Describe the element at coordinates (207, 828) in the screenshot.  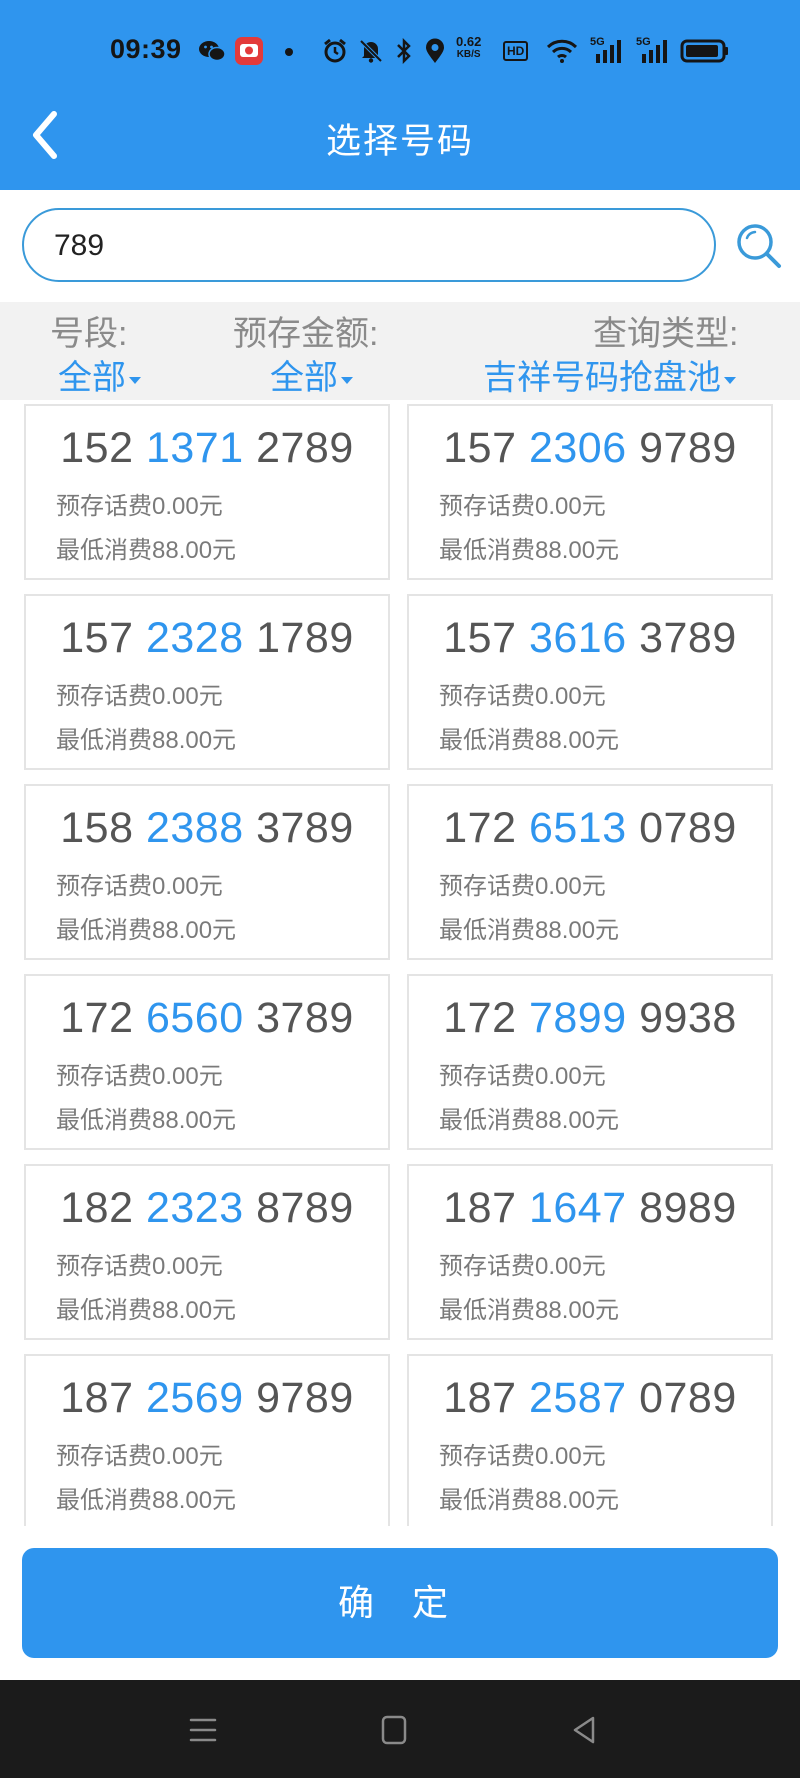
I see `phone-number: 158 2388 3789` at that location.